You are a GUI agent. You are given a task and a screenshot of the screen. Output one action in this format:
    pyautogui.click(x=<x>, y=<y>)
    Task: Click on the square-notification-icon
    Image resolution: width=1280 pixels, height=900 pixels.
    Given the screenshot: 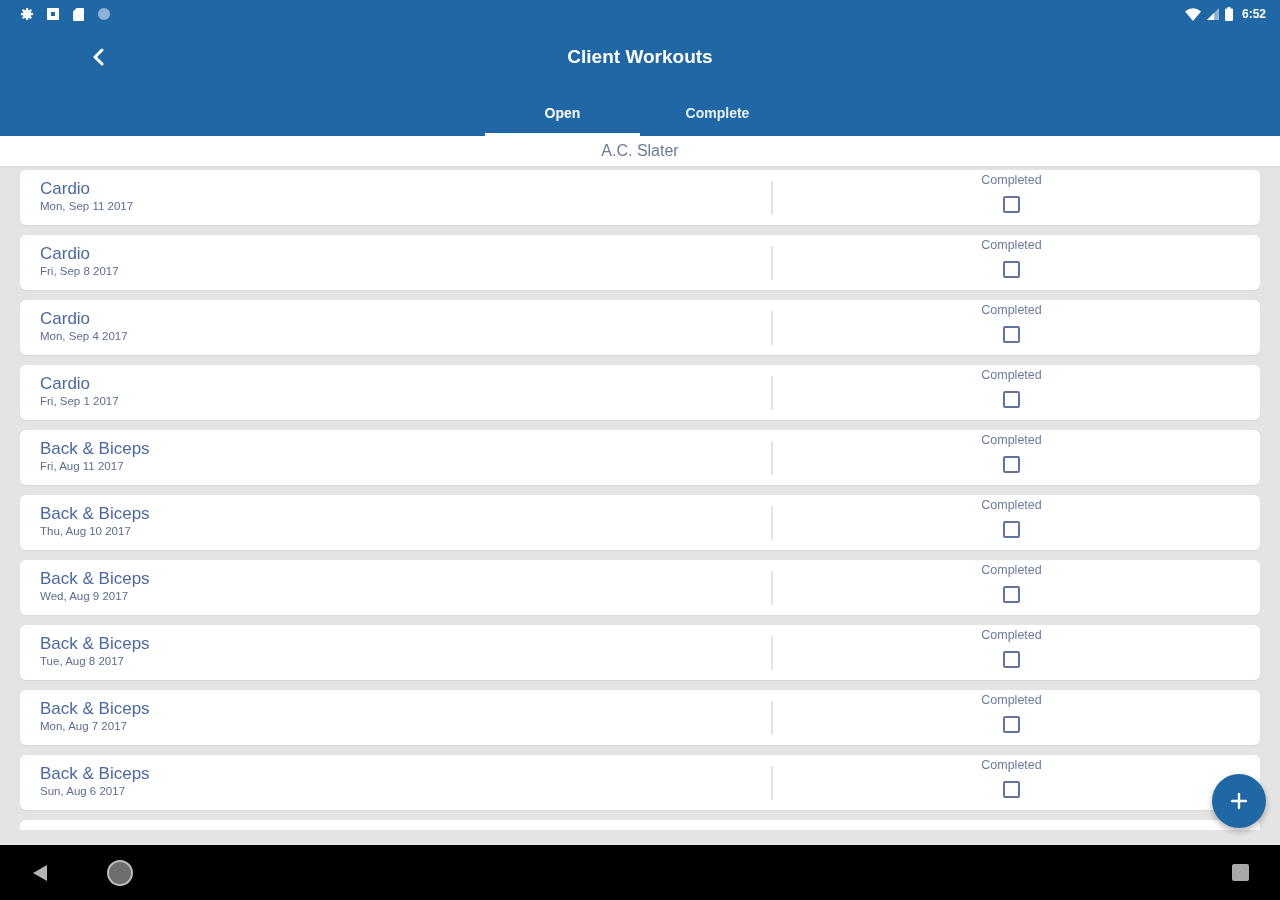 What is the action you would take?
    pyautogui.click(x=53, y=14)
    